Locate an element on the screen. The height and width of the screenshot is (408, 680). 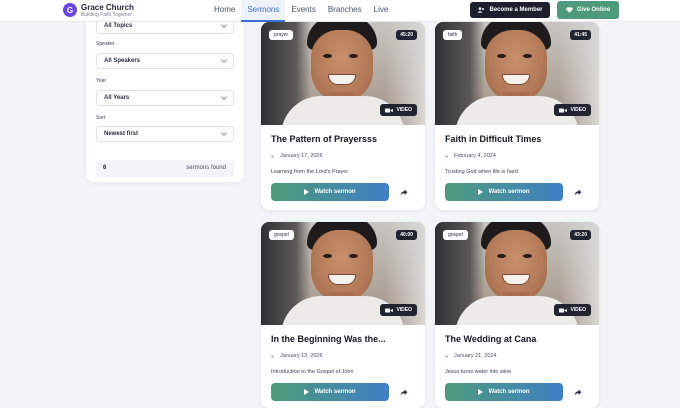
nav-home: Home is located at coordinates (224, 11).